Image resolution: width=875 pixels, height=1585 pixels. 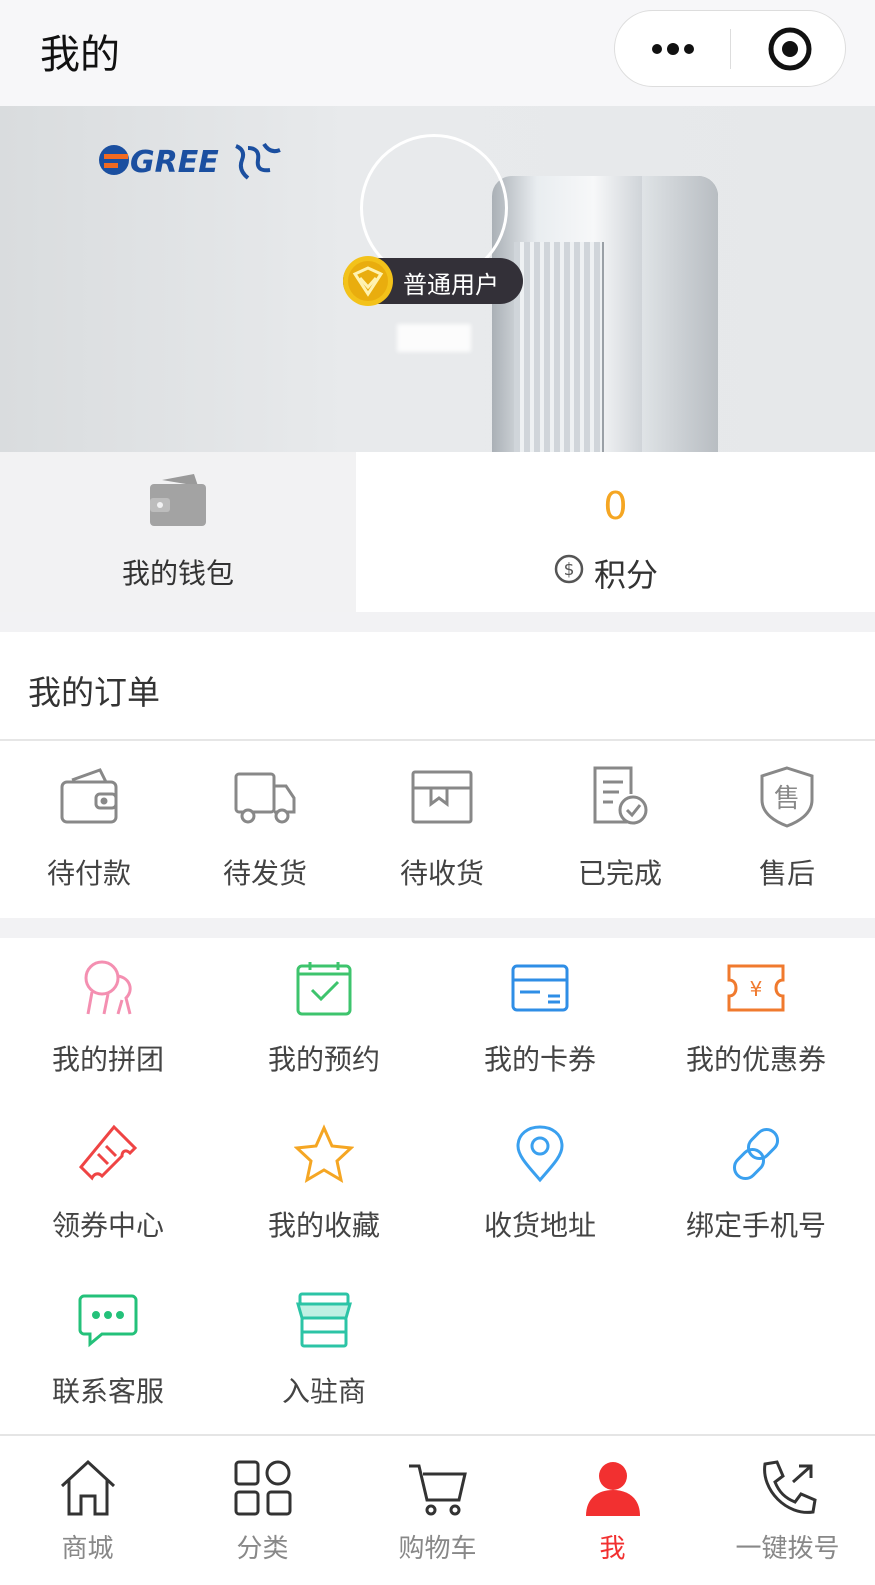 What do you see at coordinates (107, 1391) in the screenshot?
I see `service-label: 联系客服` at bounding box center [107, 1391].